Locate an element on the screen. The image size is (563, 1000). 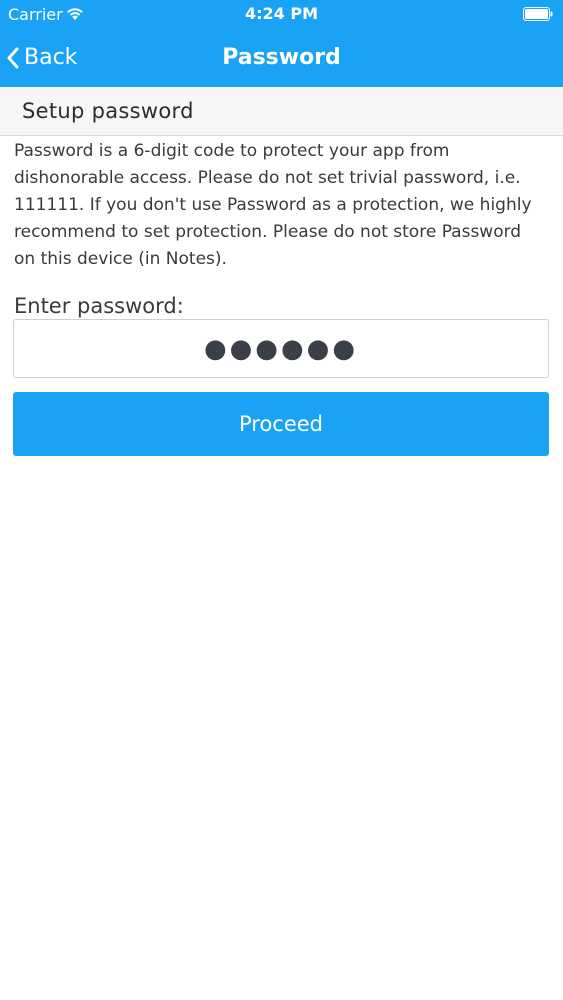
top-bar: Carrier 4:24 PM Back Password is located at coordinates (281, 43).